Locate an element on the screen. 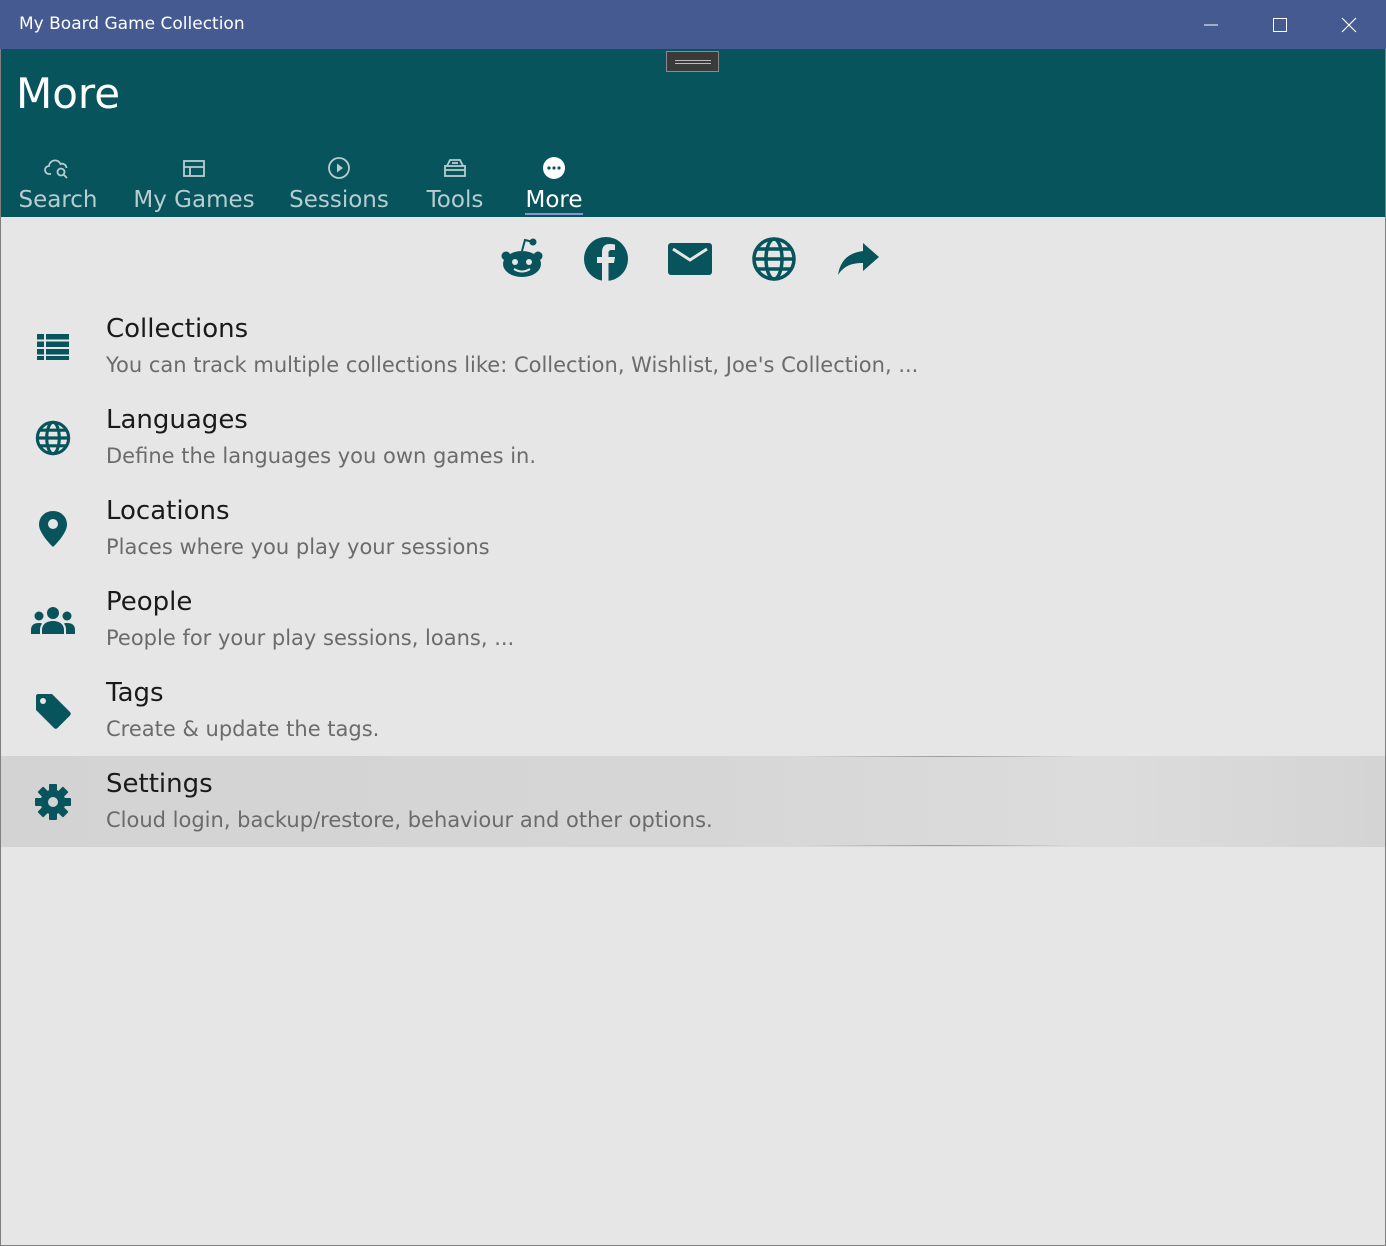  reddit-icon is located at coordinates (522, 257).